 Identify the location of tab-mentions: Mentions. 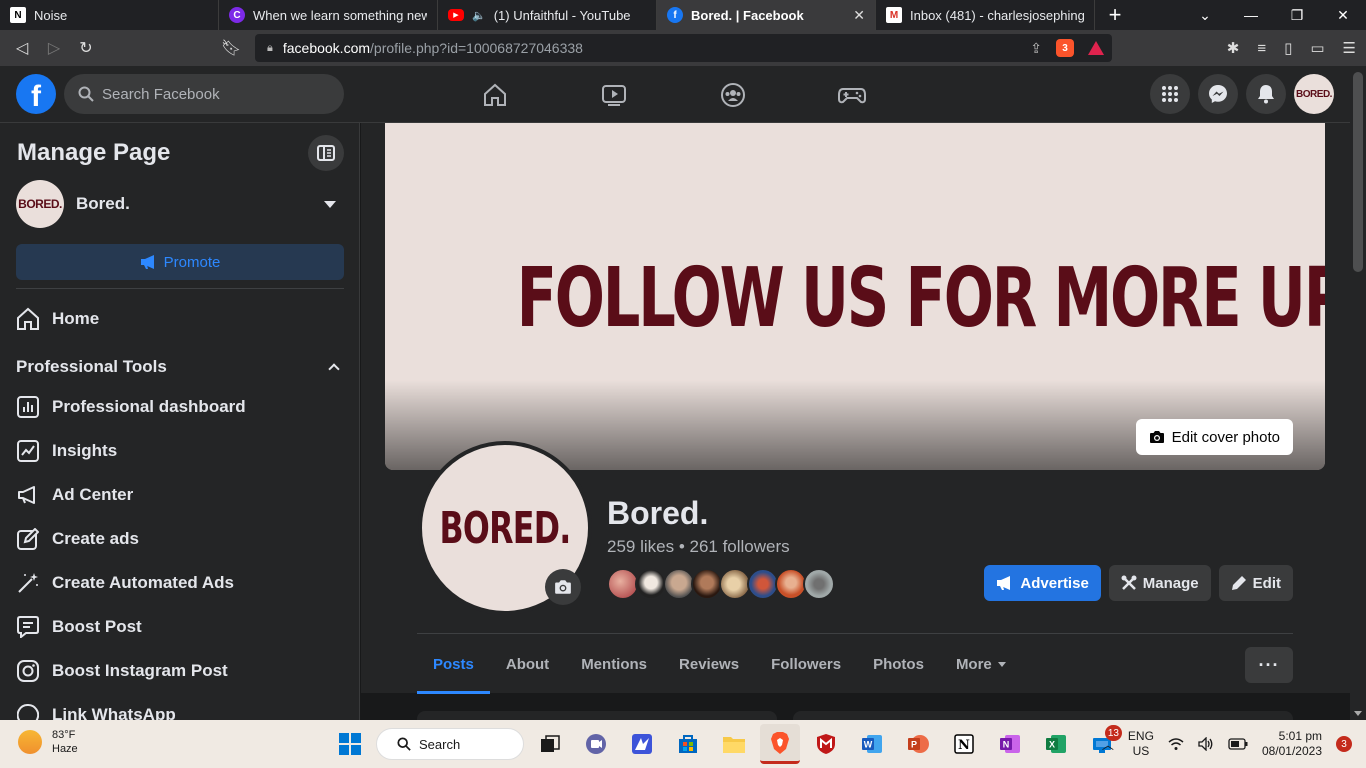
(614, 664).